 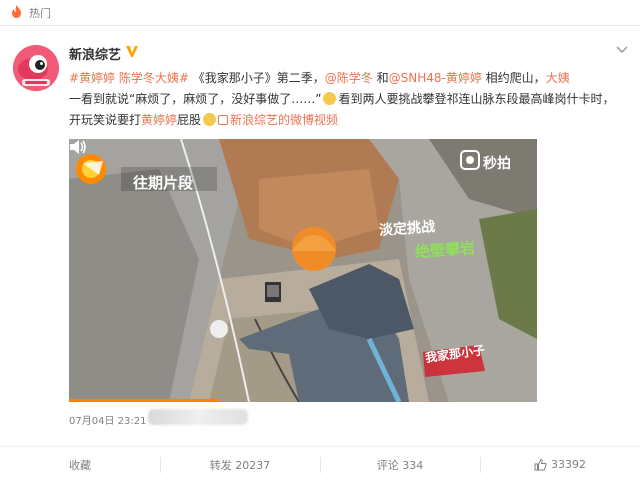 What do you see at coordinates (195, 99) in the screenshot?
I see `post-text-segment: 一看到就说“麻烦了，麻烦了，没好事做了……”` at bounding box center [195, 99].